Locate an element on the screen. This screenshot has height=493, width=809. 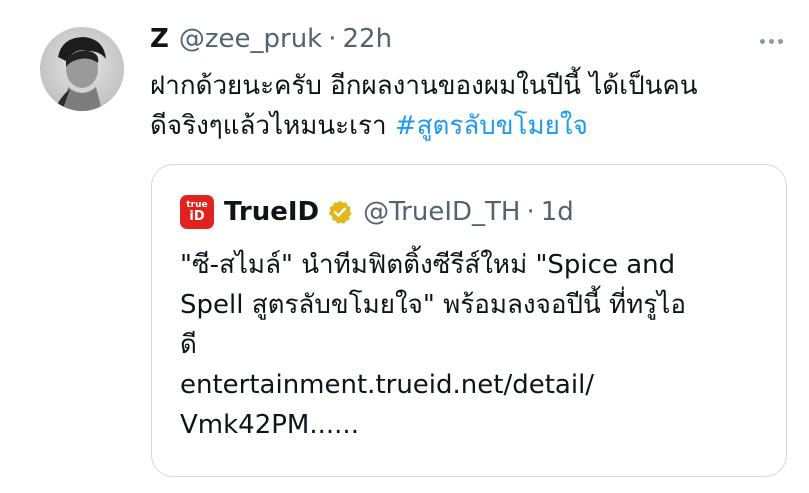
tweet-text-line: ดีจริงๆแล้วไหมนะเรา #สูตรลับขโมยใจ is located at coordinates (475, 126).